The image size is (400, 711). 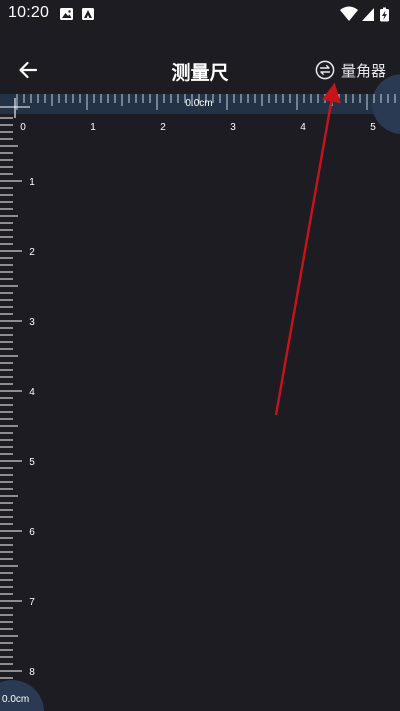 I want to click on vertical-tick-label: 8, so click(x=32, y=672).